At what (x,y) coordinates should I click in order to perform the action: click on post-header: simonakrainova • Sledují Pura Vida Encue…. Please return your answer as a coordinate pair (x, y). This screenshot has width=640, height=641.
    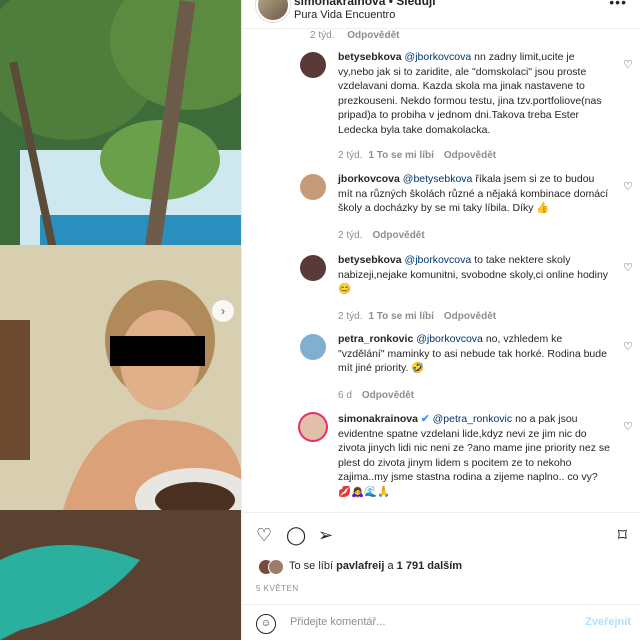
    Looking at the image, I should click on (441, 14).